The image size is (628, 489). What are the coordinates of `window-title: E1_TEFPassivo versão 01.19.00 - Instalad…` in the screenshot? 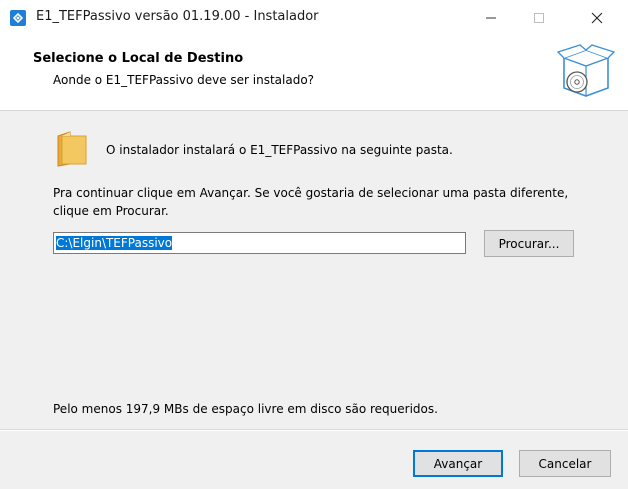 It's located at (177, 16).